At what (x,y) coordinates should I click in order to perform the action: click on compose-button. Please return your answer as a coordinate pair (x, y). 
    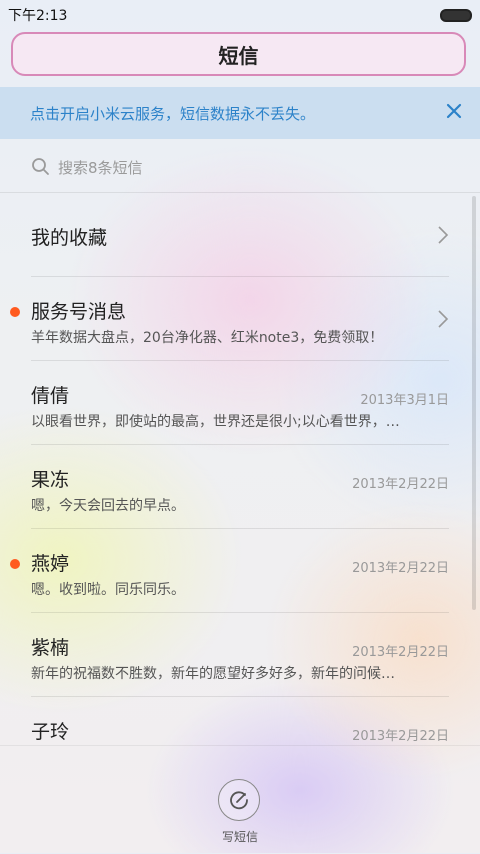
    Looking at the image, I should click on (239, 800).